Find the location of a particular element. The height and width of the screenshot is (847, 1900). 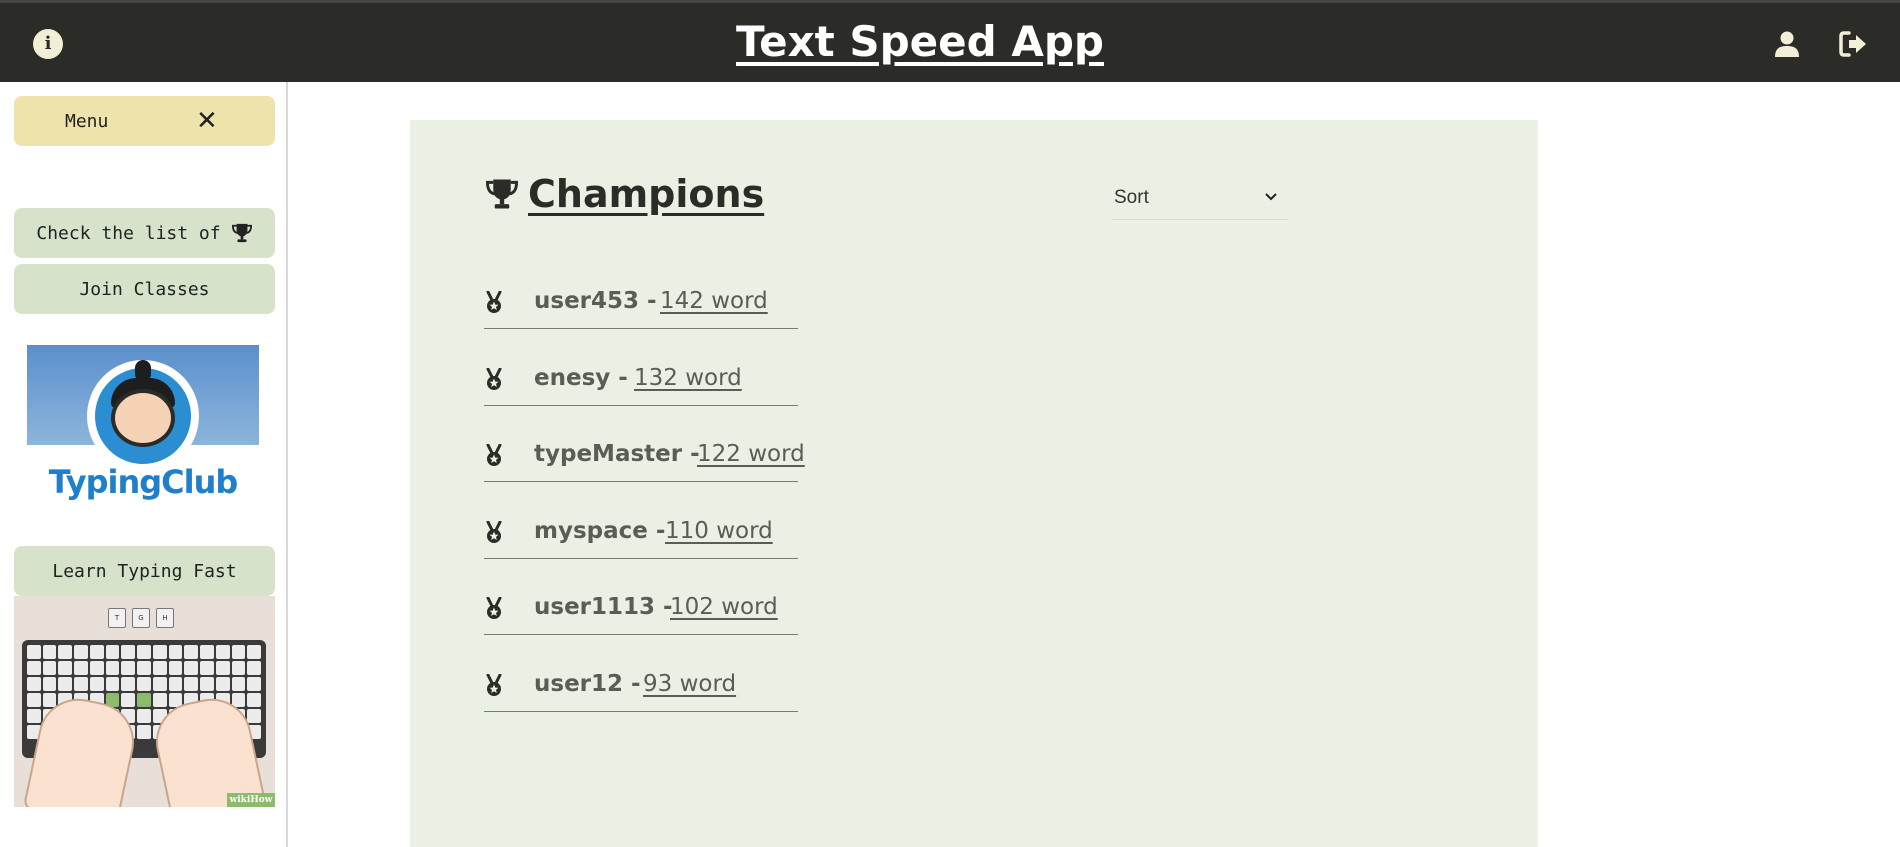

champions-link-button: Check the list of is located at coordinates (144, 233).